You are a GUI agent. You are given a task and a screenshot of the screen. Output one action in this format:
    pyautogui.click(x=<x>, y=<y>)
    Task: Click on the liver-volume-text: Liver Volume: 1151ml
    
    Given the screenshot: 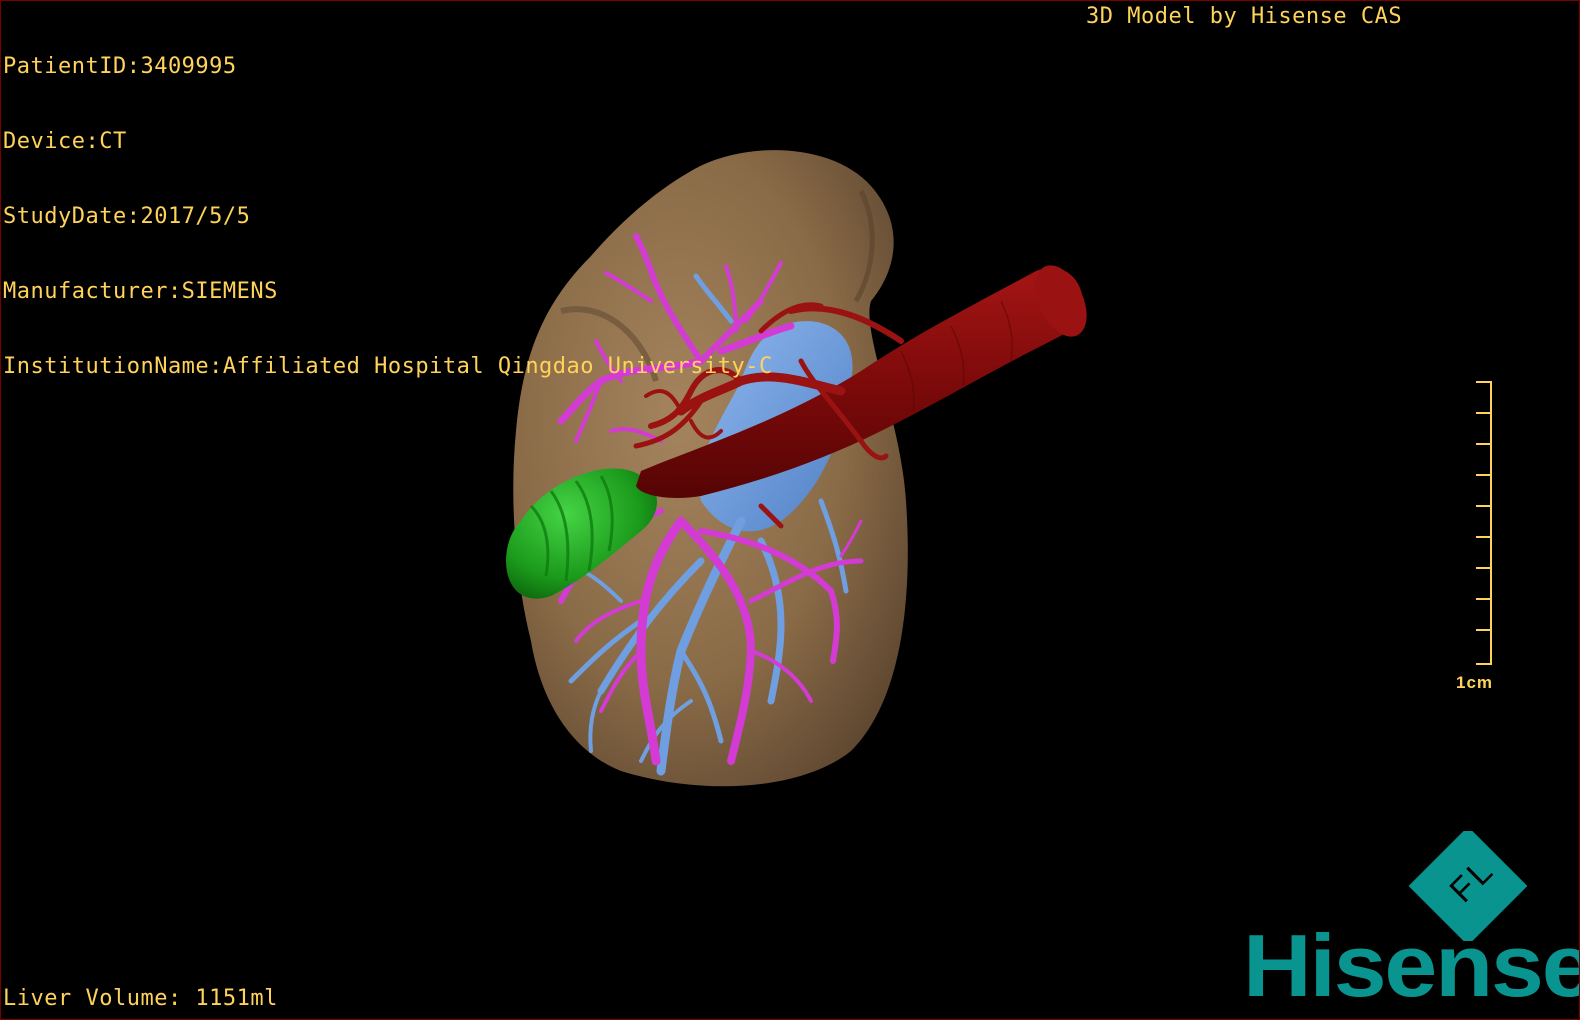 What is the action you would take?
    pyautogui.click(x=140, y=998)
    